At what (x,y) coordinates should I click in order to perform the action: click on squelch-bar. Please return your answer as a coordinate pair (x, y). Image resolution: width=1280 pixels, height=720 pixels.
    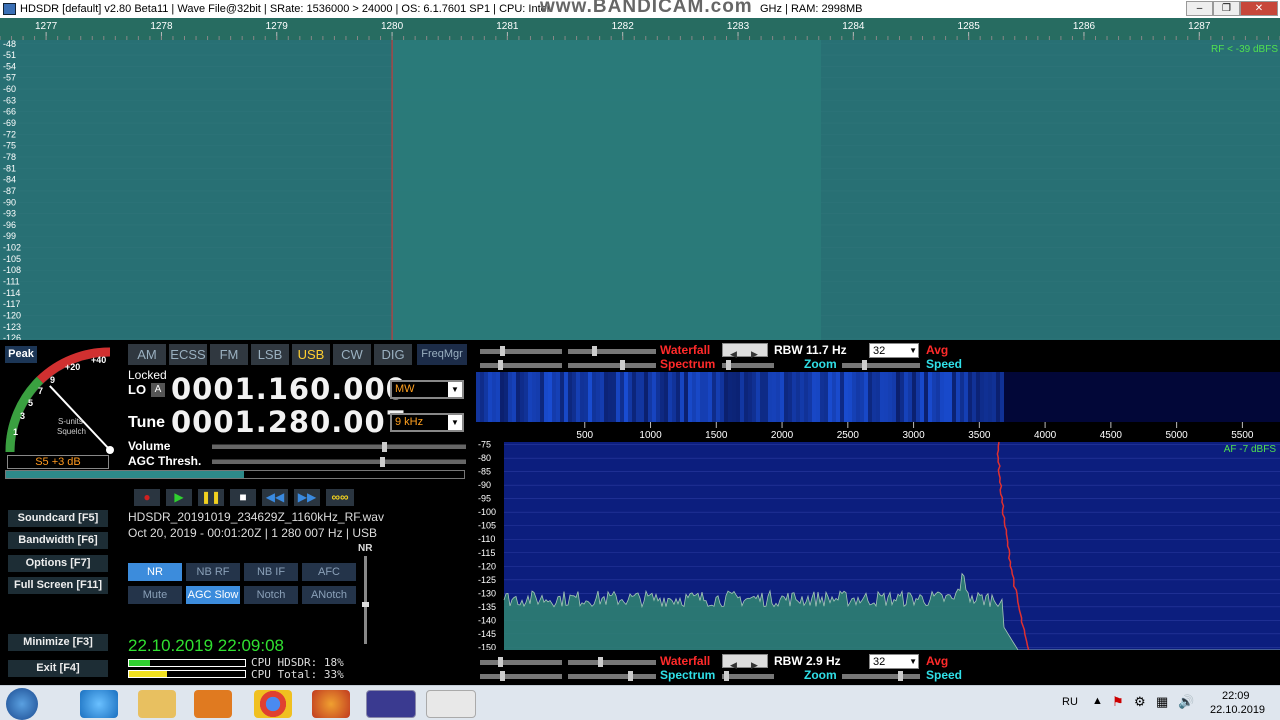
    Looking at the image, I should click on (235, 474).